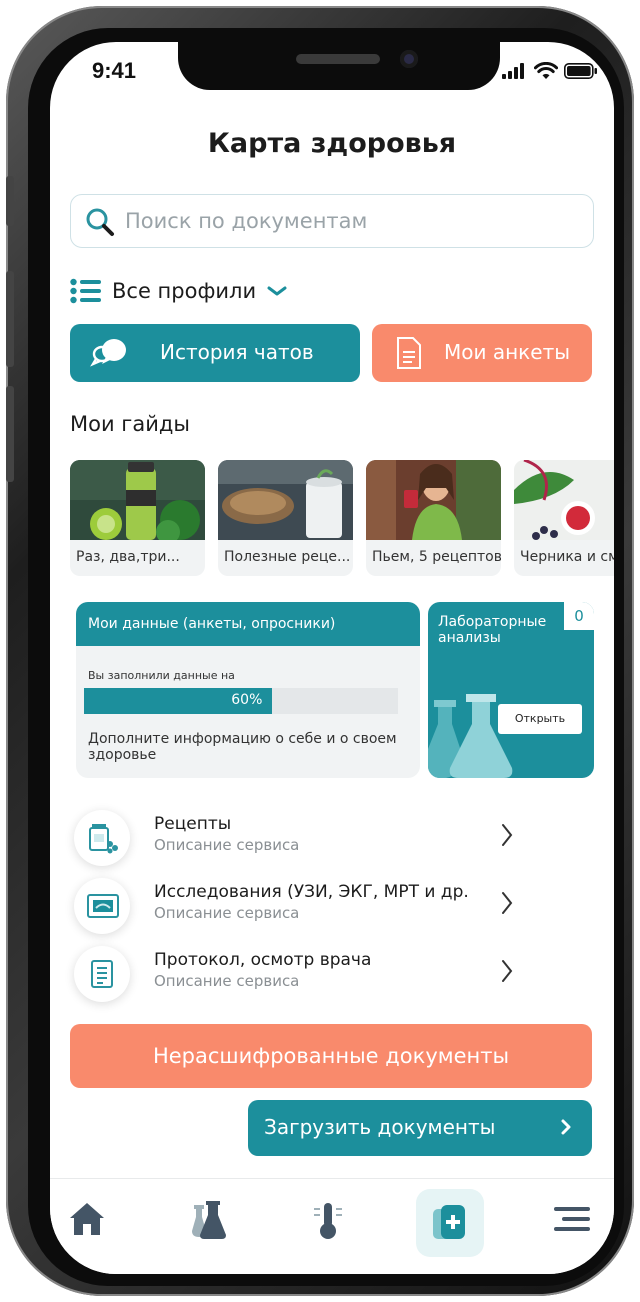  I want to click on guides-title: Мои гайды, so click(130, 424).